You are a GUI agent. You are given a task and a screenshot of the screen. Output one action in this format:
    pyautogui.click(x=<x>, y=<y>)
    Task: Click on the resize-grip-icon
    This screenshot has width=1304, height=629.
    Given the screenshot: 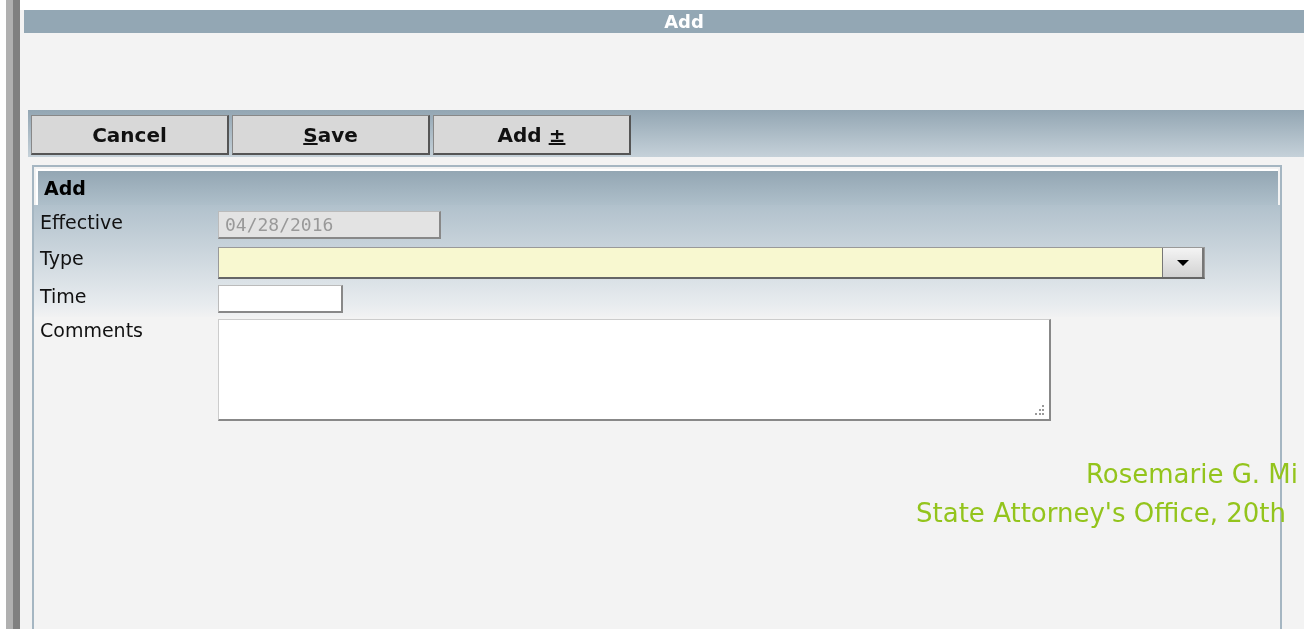 What is the action you would take?
    pyautogui.click(x=1039, y=410)
    